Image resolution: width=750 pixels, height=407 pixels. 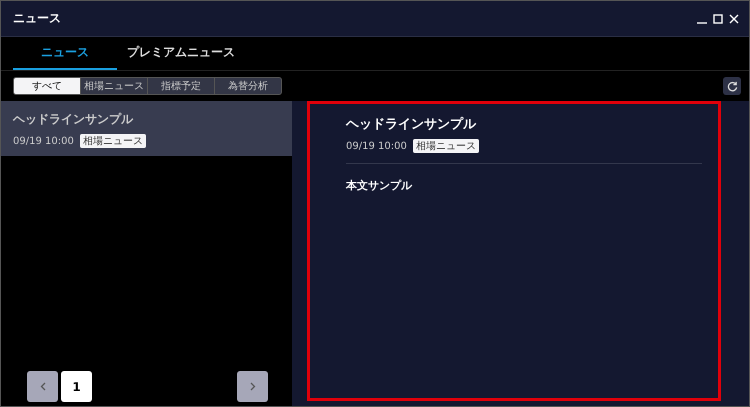 What do you see at coordinates (76, 386) in the screenshot?
I see `page-button: 1` at bounding box center [76, 386].